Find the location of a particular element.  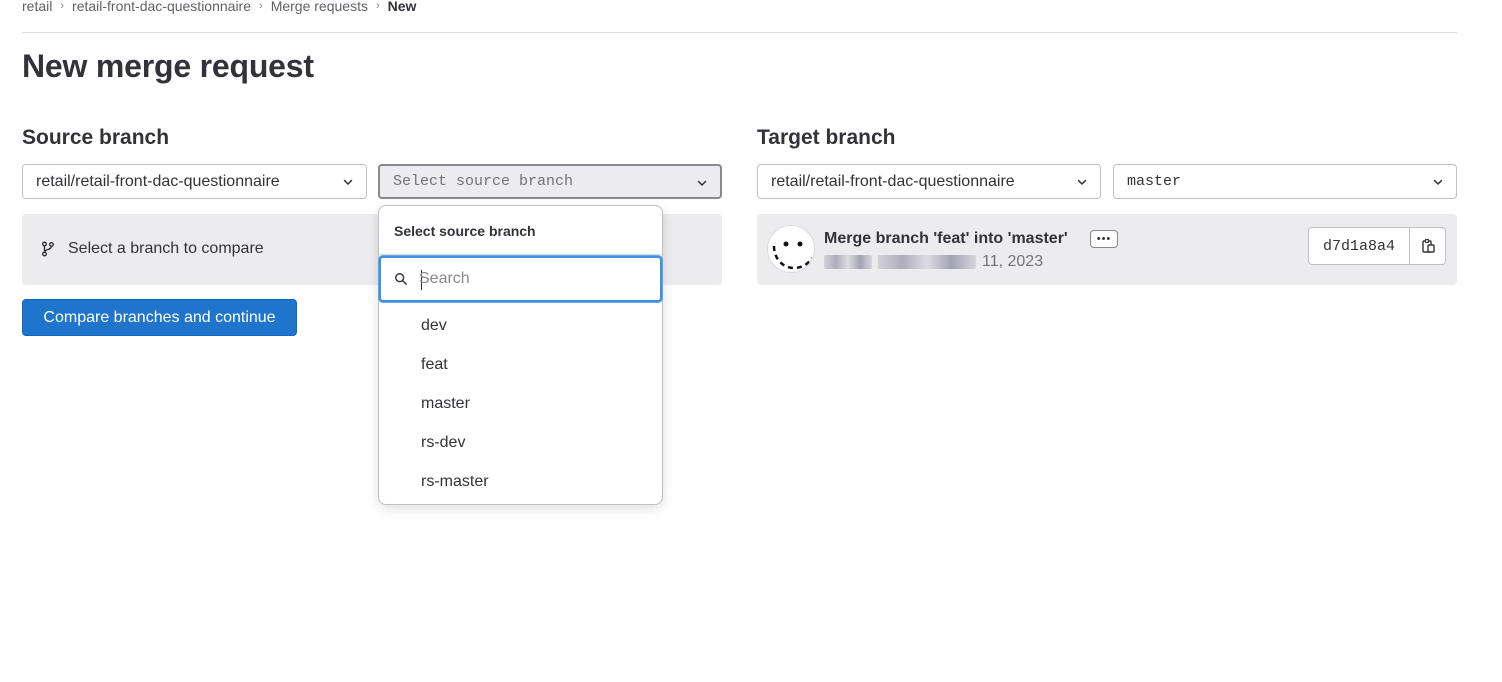

source-branch-select: Select source branch is located at coordinates (550, 181).